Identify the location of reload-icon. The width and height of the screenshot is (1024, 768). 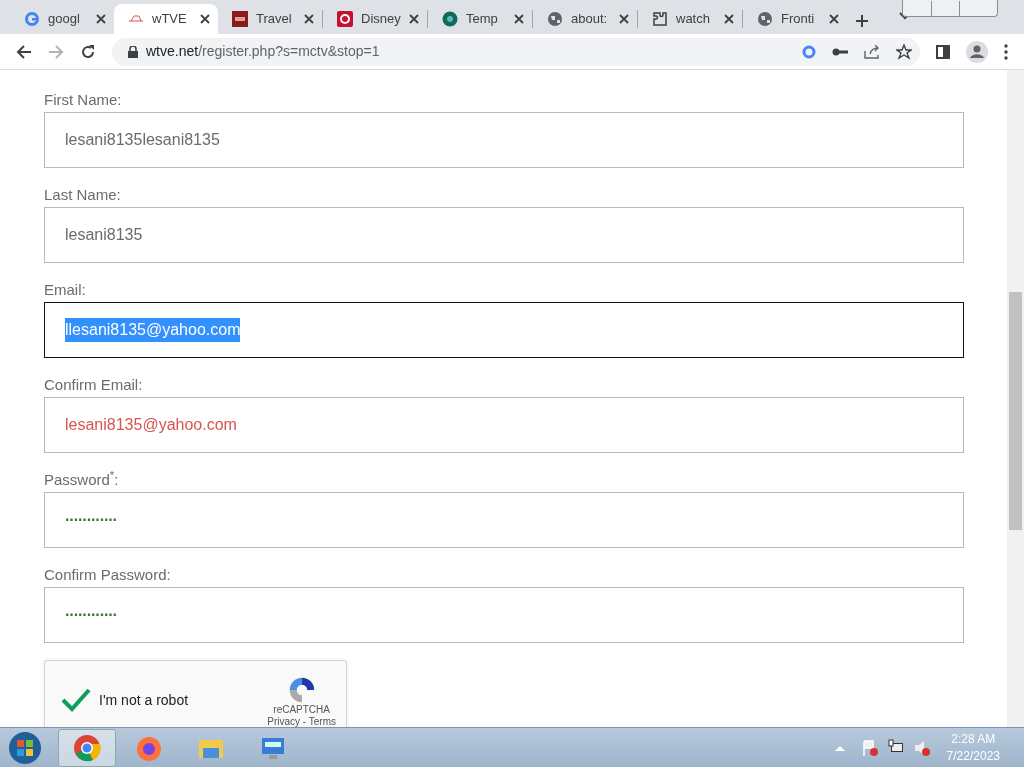
(88, 51).